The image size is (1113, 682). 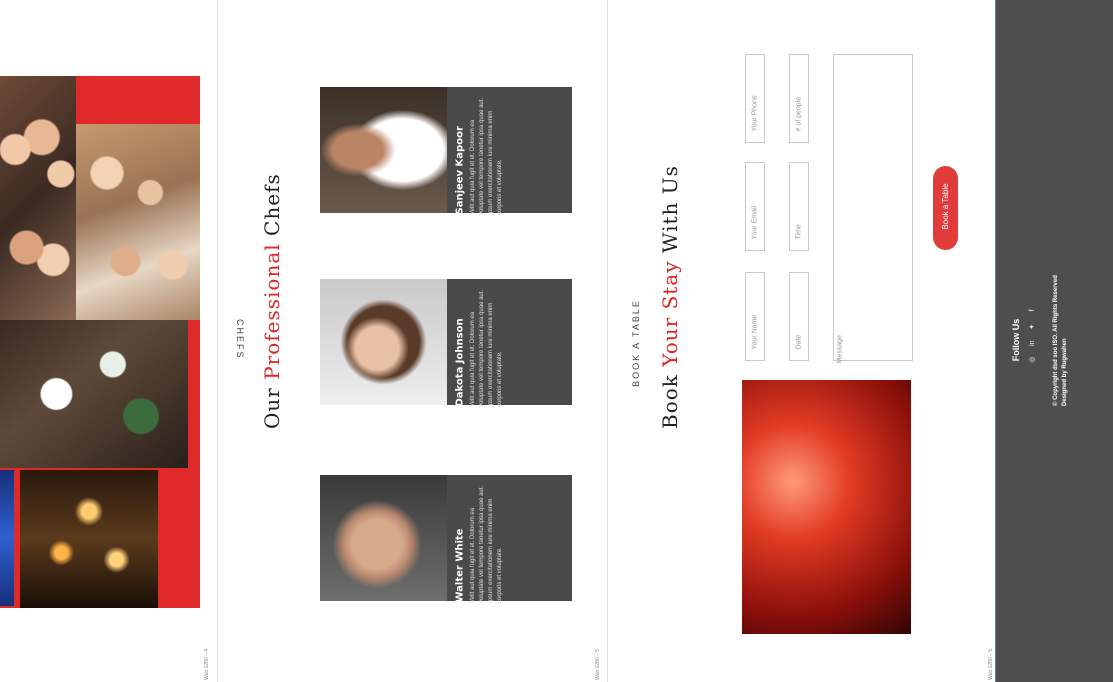 What do you see at coordinates (799, 206) in the screenshot?
I see `time-field: Time` at bounding box center [799, 206].